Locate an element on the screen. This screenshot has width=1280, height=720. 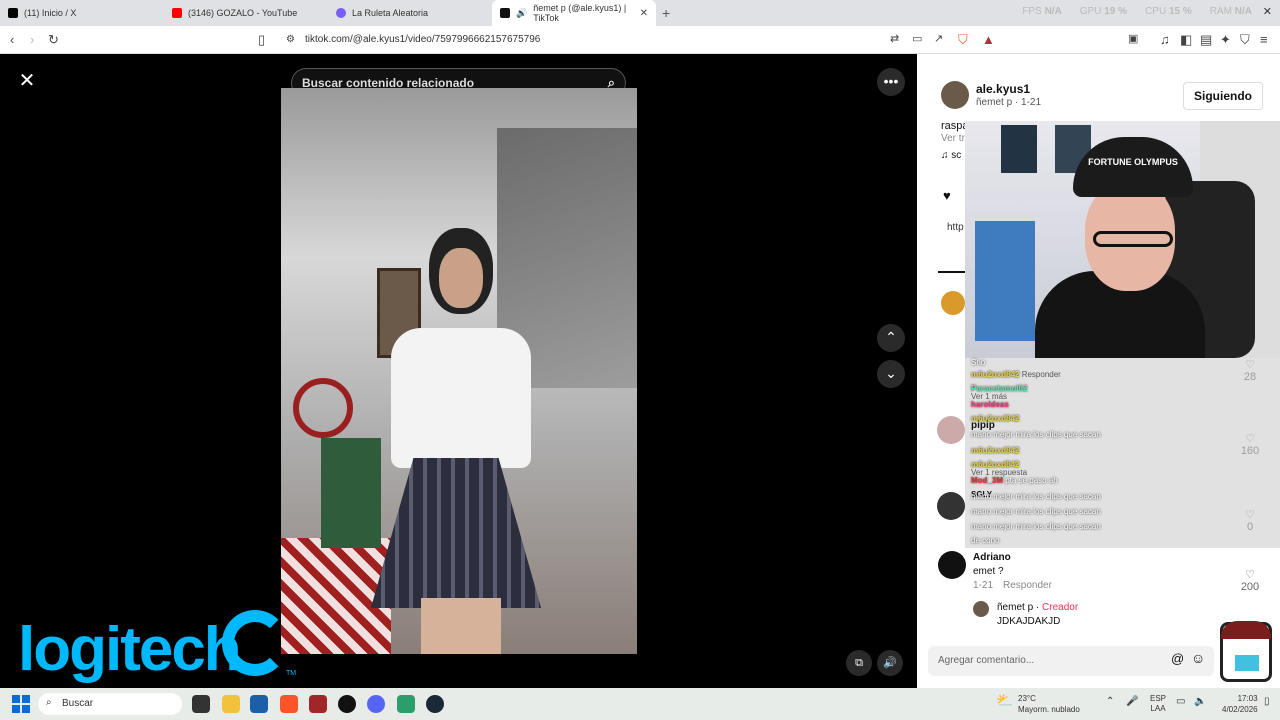
tab-ruleta: La Ruleta Aleatoria is located at coordinates (410, 13).